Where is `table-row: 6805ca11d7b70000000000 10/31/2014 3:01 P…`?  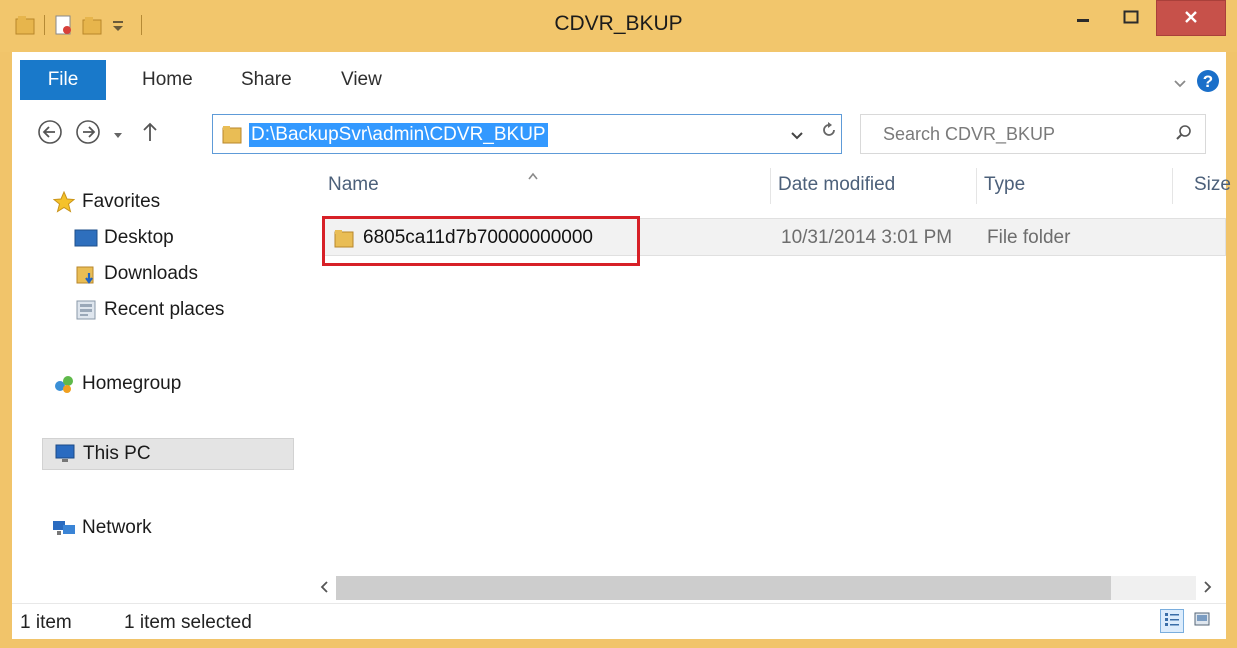 table-row: 6805ca11d7b70000000000 10/31/2014 3:01 P… is located at coordinates (774, 237).